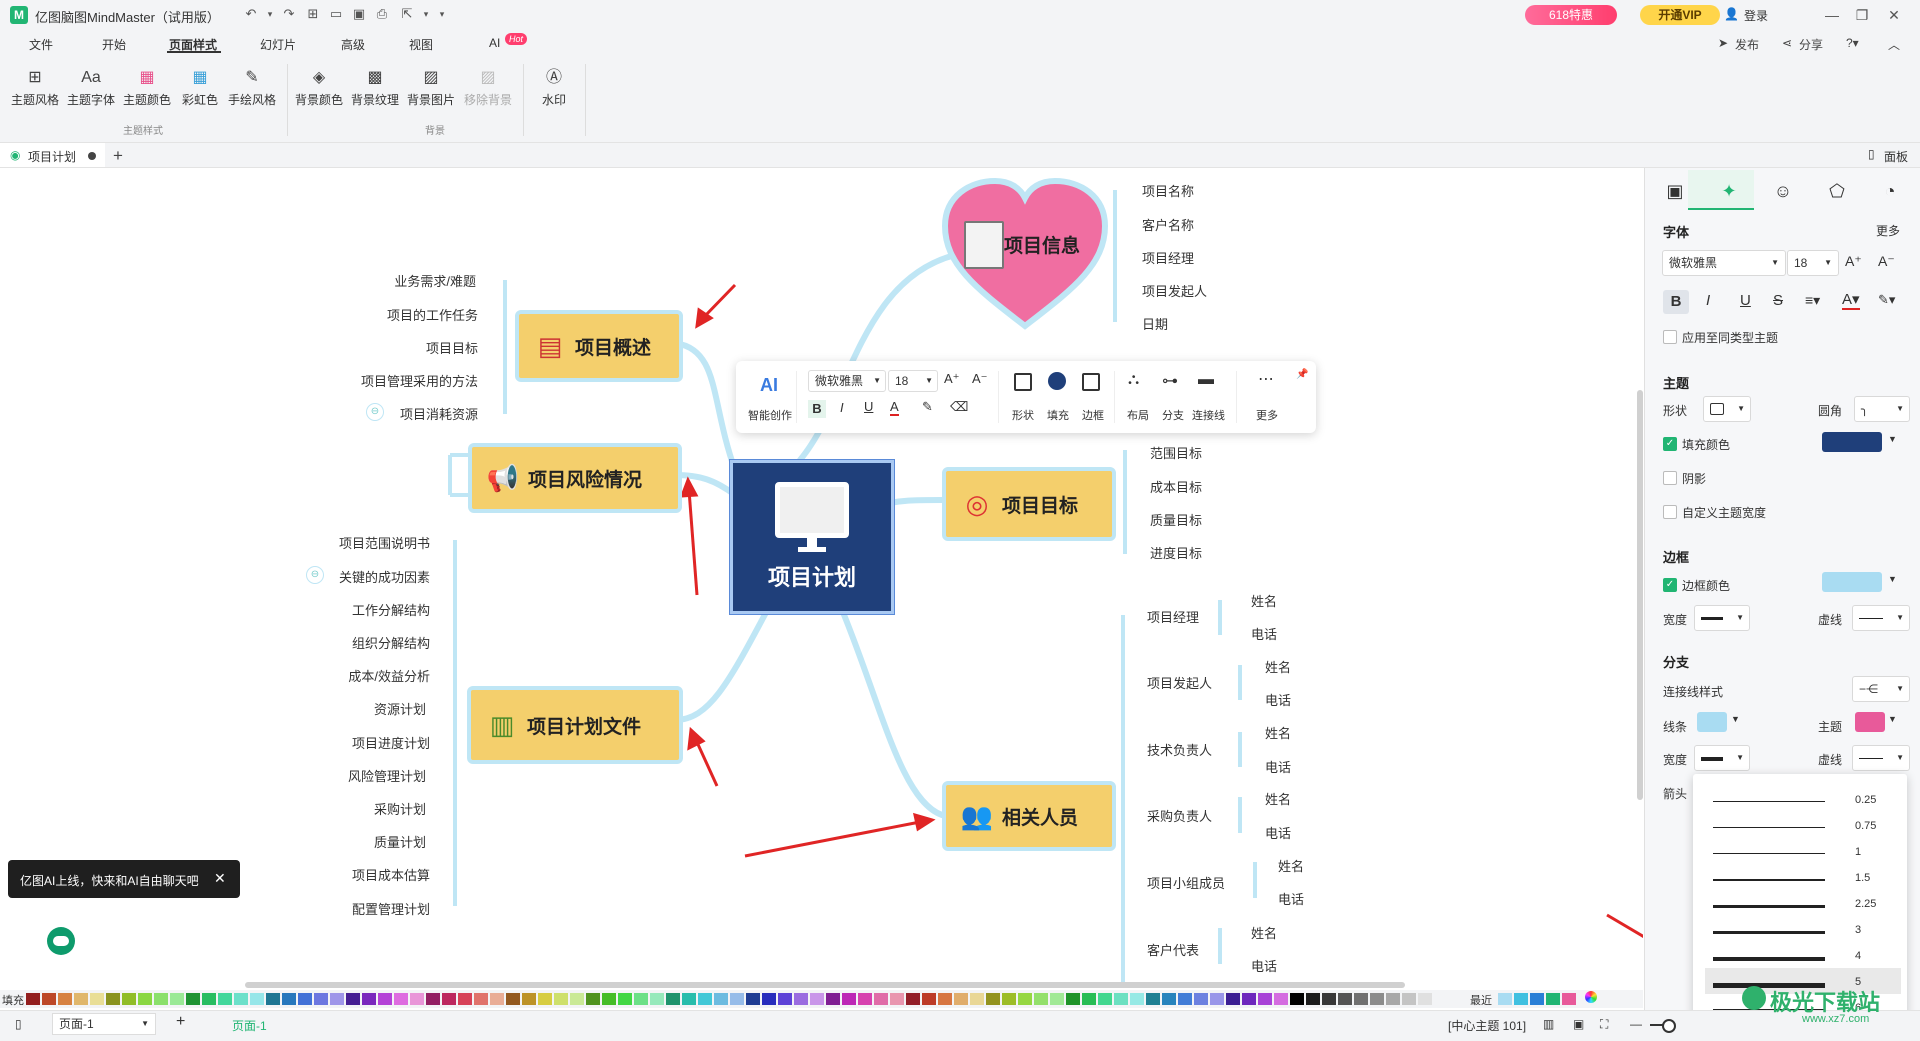  Describe the element at coordinates (1186, 882) in the screenshot. I see `people-role: 项目小组成员` at that location.